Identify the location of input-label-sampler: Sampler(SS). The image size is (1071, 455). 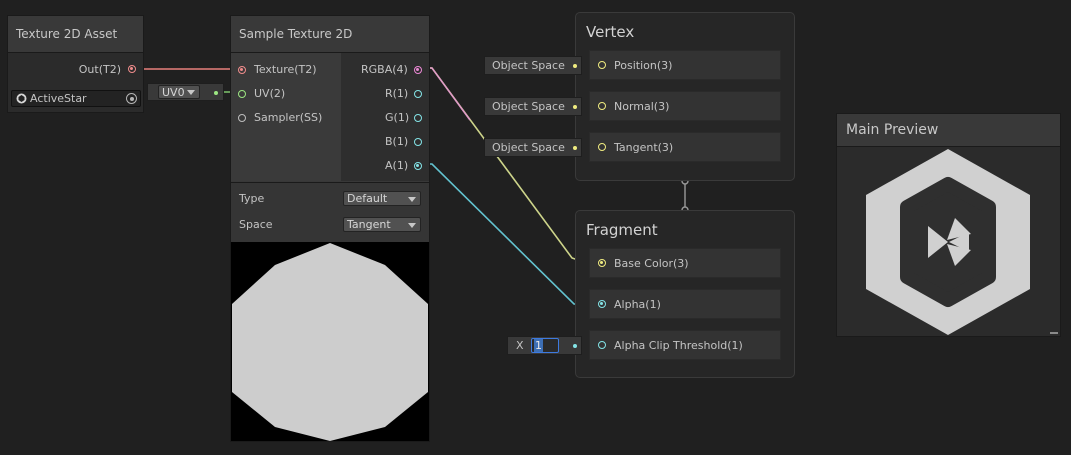
(288, 117).